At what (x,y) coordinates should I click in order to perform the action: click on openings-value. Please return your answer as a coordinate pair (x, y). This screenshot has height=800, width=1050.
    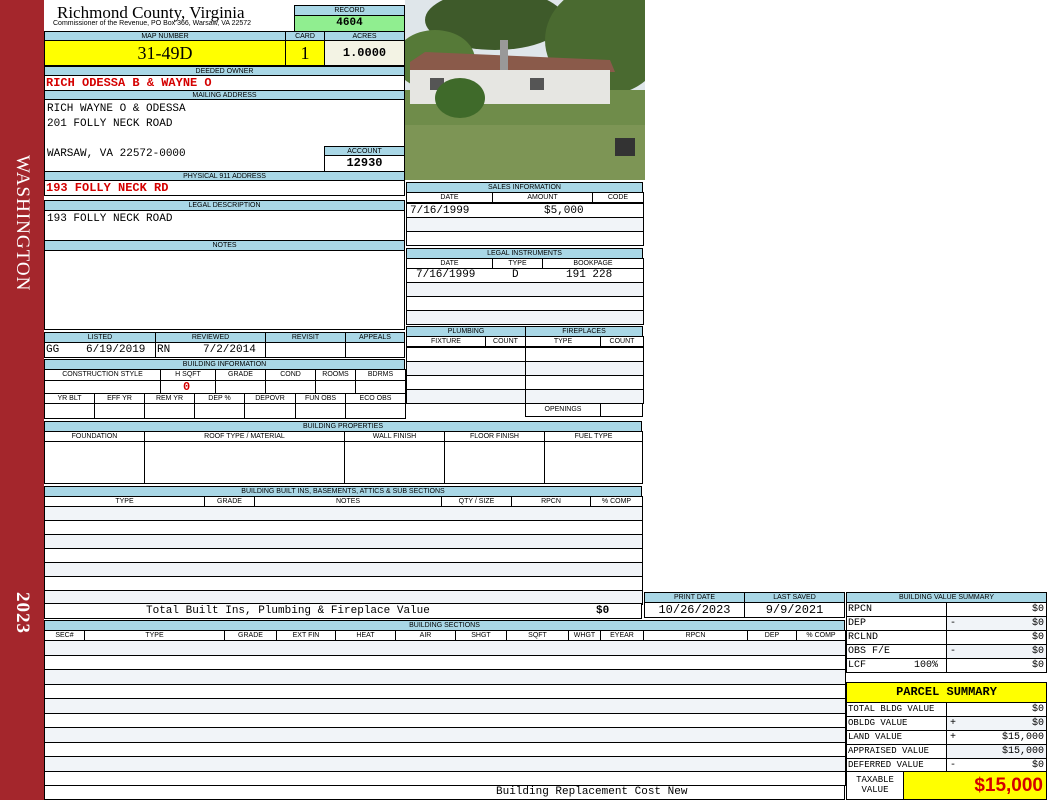
    Looking at the image, I should click on (621, 410).